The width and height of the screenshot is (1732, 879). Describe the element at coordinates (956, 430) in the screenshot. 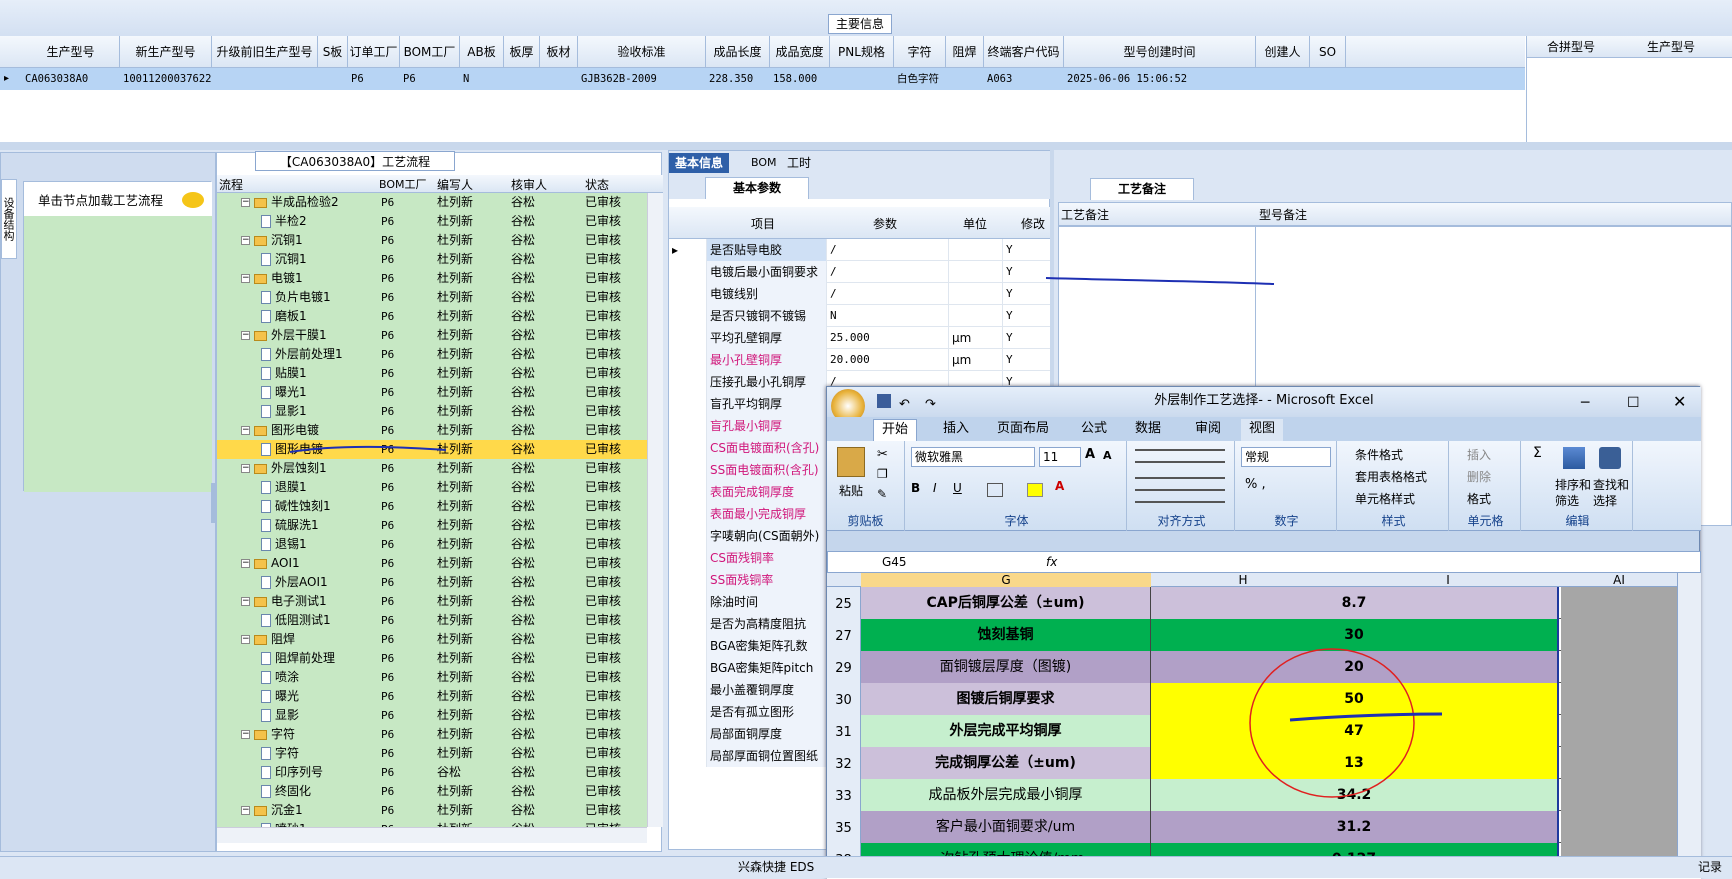

I see `ribbon-tab: 插入` at that location.